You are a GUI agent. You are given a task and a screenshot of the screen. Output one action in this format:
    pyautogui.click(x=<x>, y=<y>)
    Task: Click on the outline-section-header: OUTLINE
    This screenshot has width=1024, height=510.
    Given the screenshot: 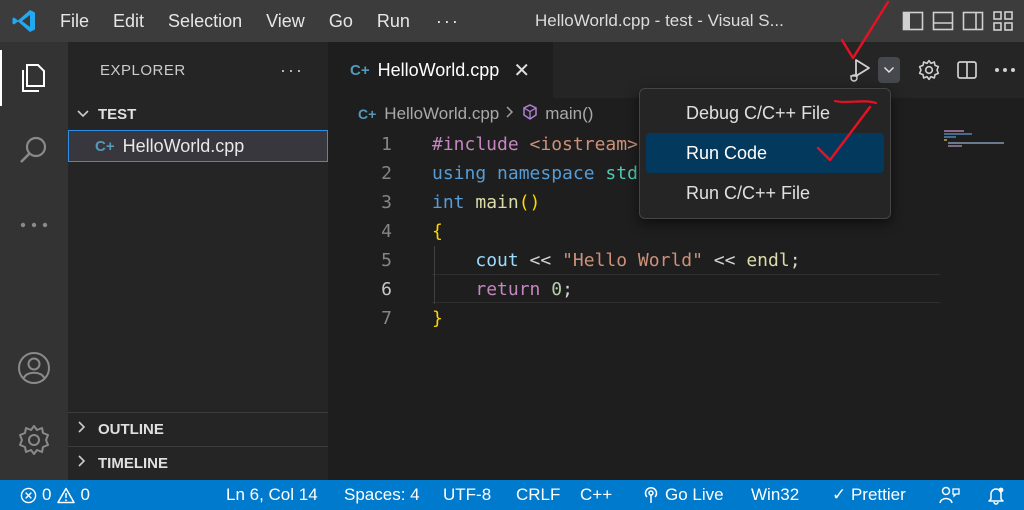 What is the action you would take?
    pyautogui.click(x=198, y=428)
    